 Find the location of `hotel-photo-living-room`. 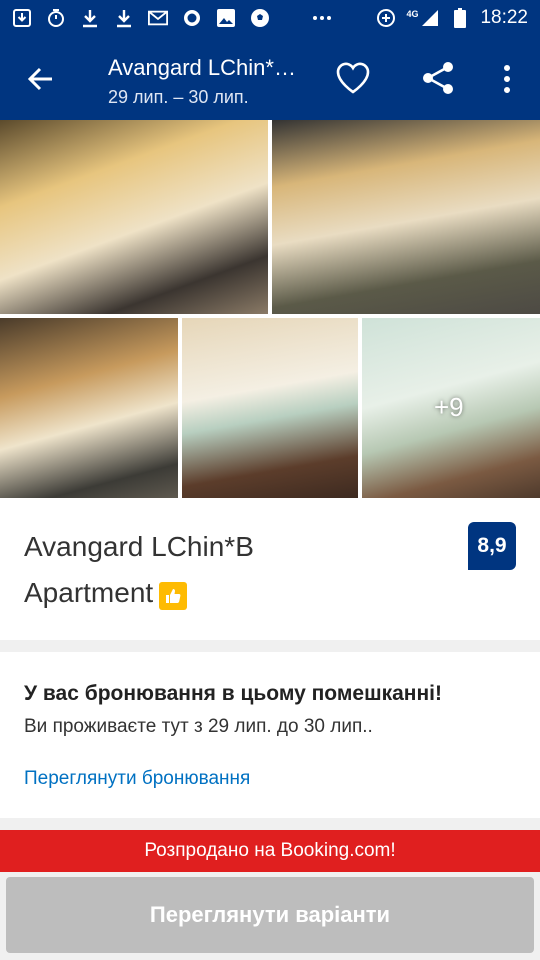

hotel-photo-living-room is located at coordinates (134, 217).